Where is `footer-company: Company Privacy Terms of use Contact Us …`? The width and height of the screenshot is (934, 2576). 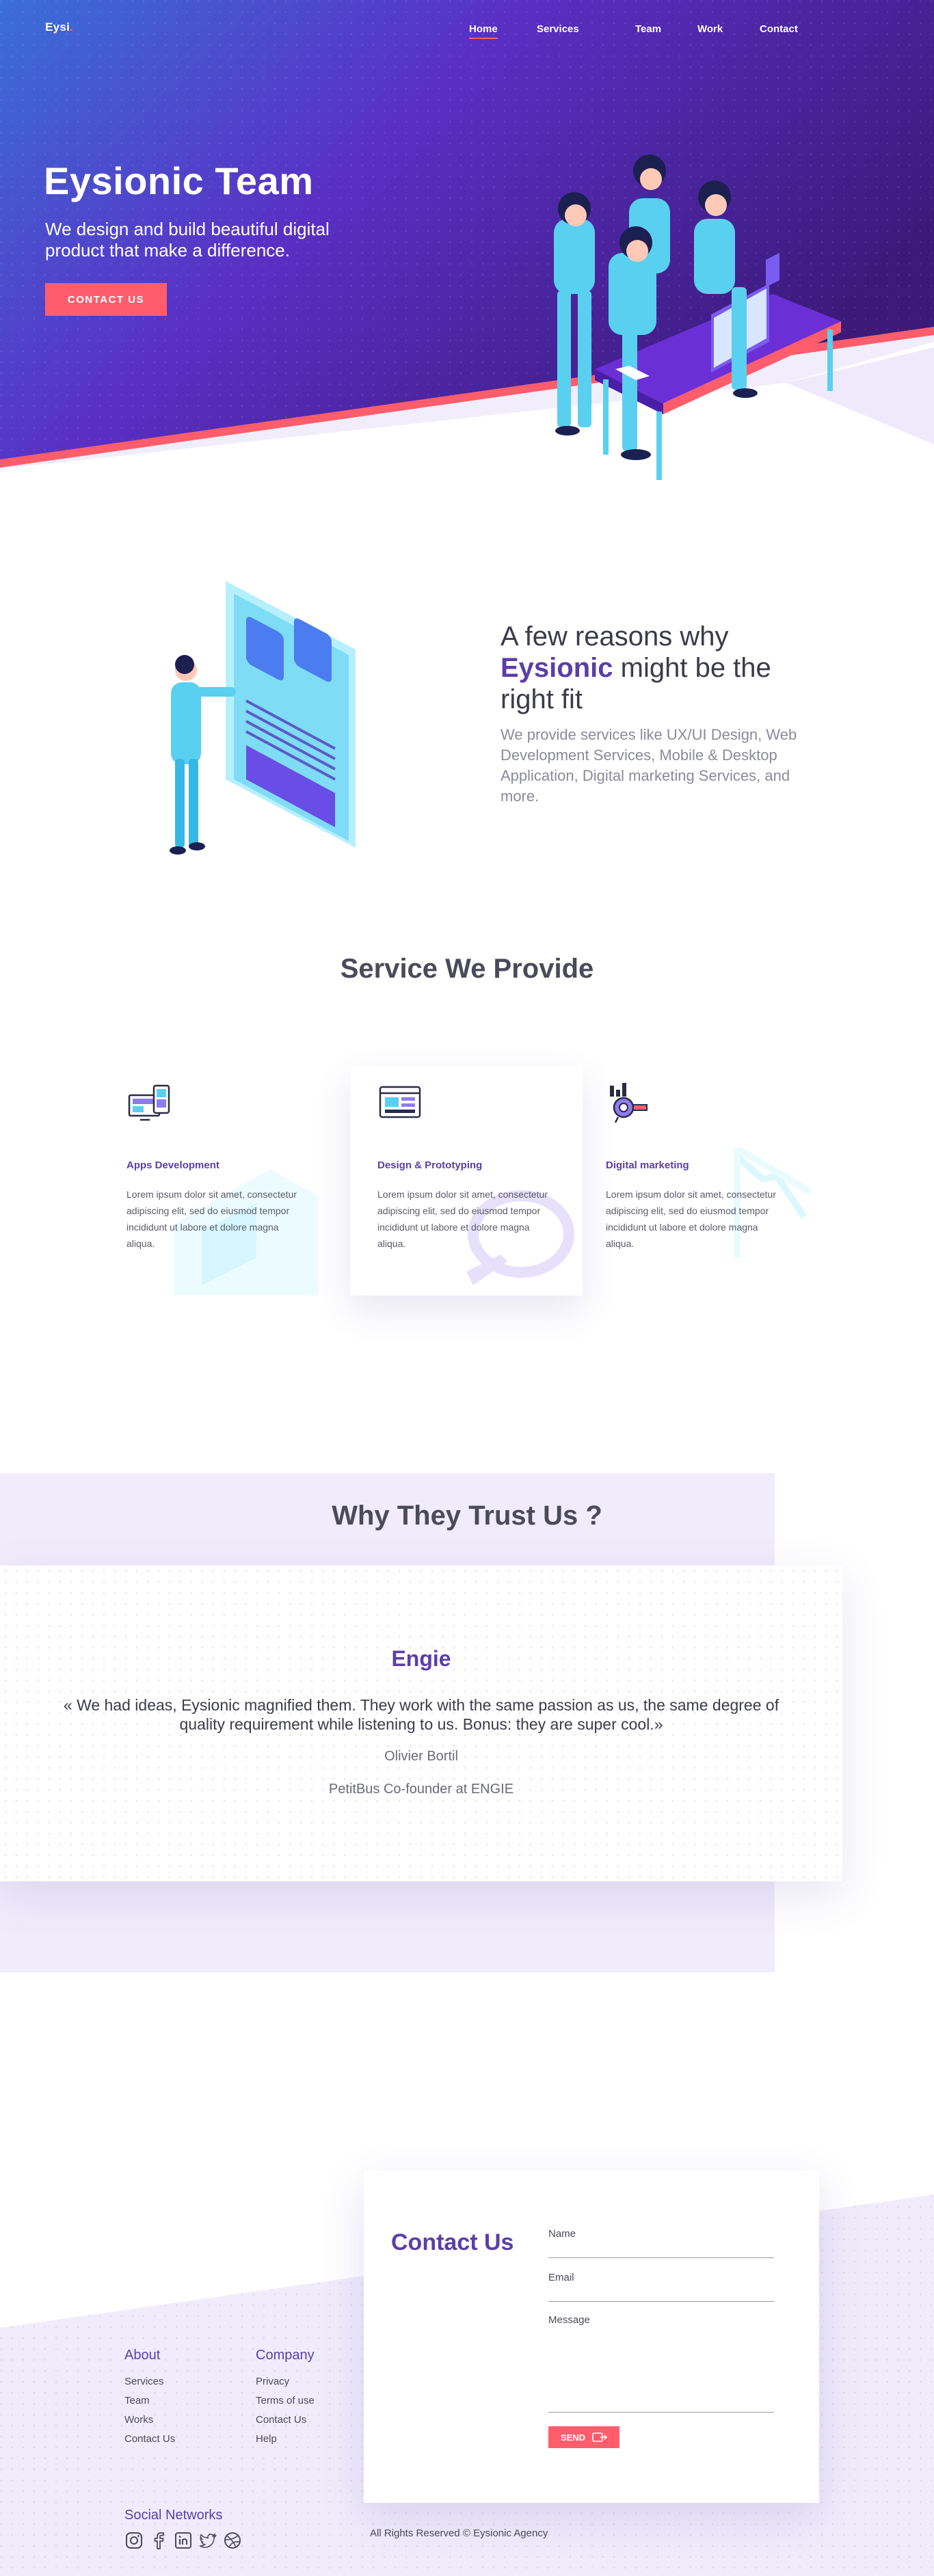
footer-company: Company Privacy Terms of use Contact Us … is located at coordinates (285, 2400).